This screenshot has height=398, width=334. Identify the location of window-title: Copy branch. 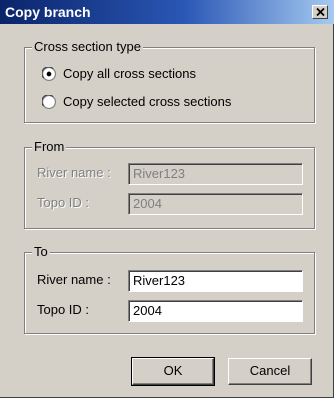
(48, 12).